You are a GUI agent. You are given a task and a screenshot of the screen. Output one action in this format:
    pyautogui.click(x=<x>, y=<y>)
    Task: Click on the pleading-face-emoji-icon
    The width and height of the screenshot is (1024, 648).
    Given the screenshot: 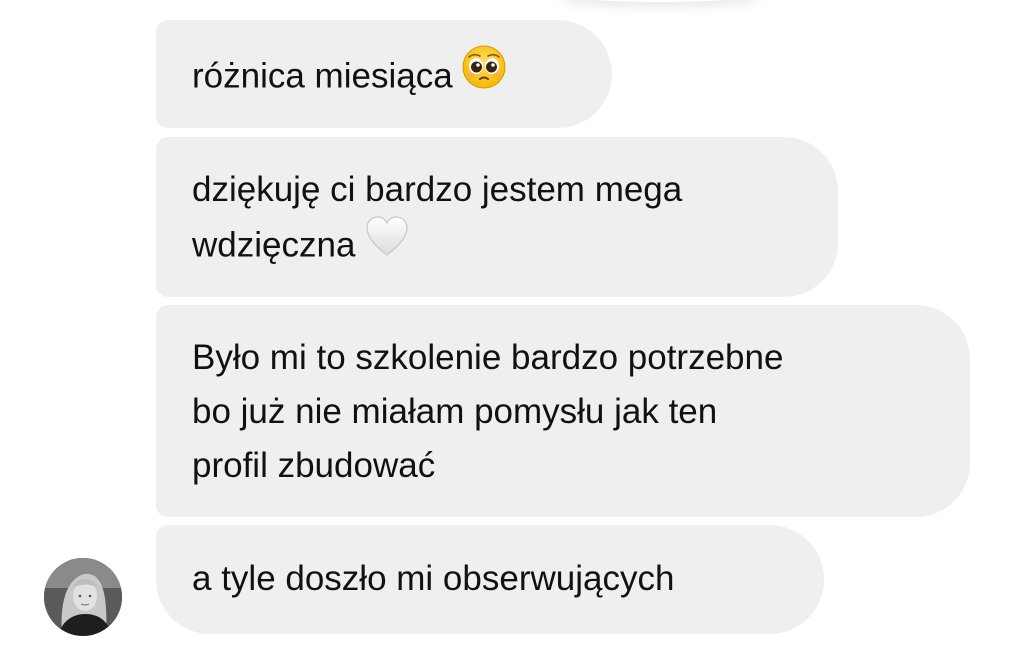 What is the action you would take?
    pyautogui.click(x=484, y=75)
    